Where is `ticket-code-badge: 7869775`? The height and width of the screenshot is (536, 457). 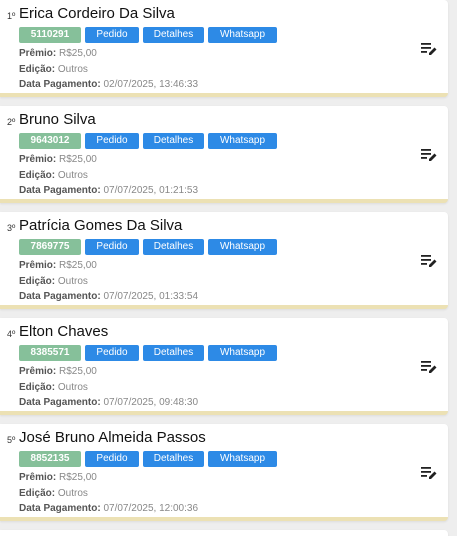 ticket-code-badge: 7869775 is located at coordinates (50, 247).